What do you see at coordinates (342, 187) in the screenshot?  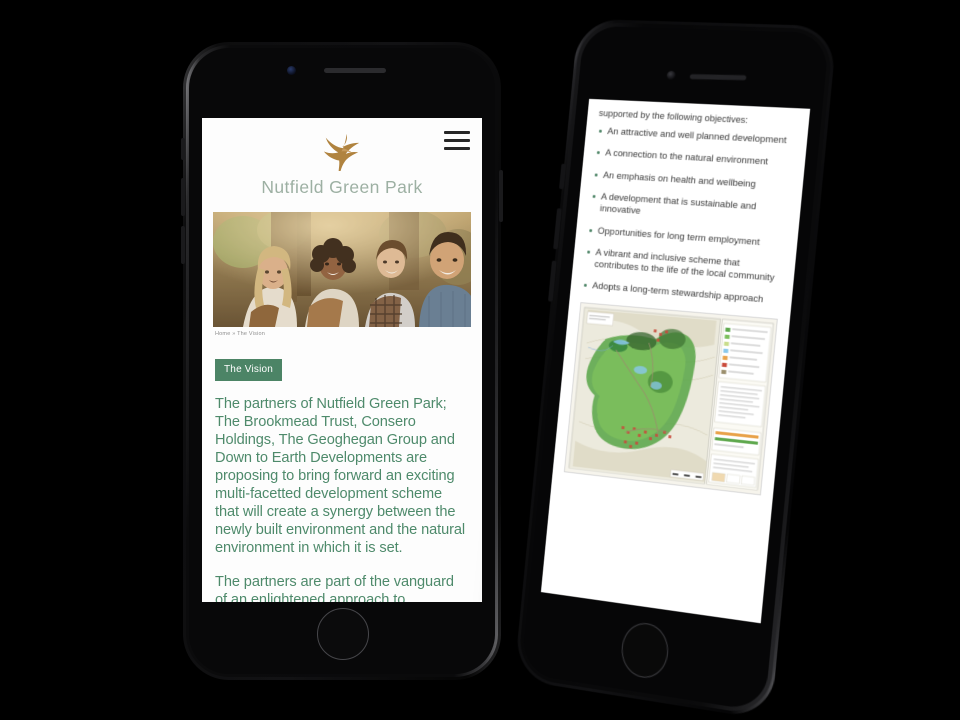 I see `site-title: Nutfield Green Park` at bounding box center [342, 187].